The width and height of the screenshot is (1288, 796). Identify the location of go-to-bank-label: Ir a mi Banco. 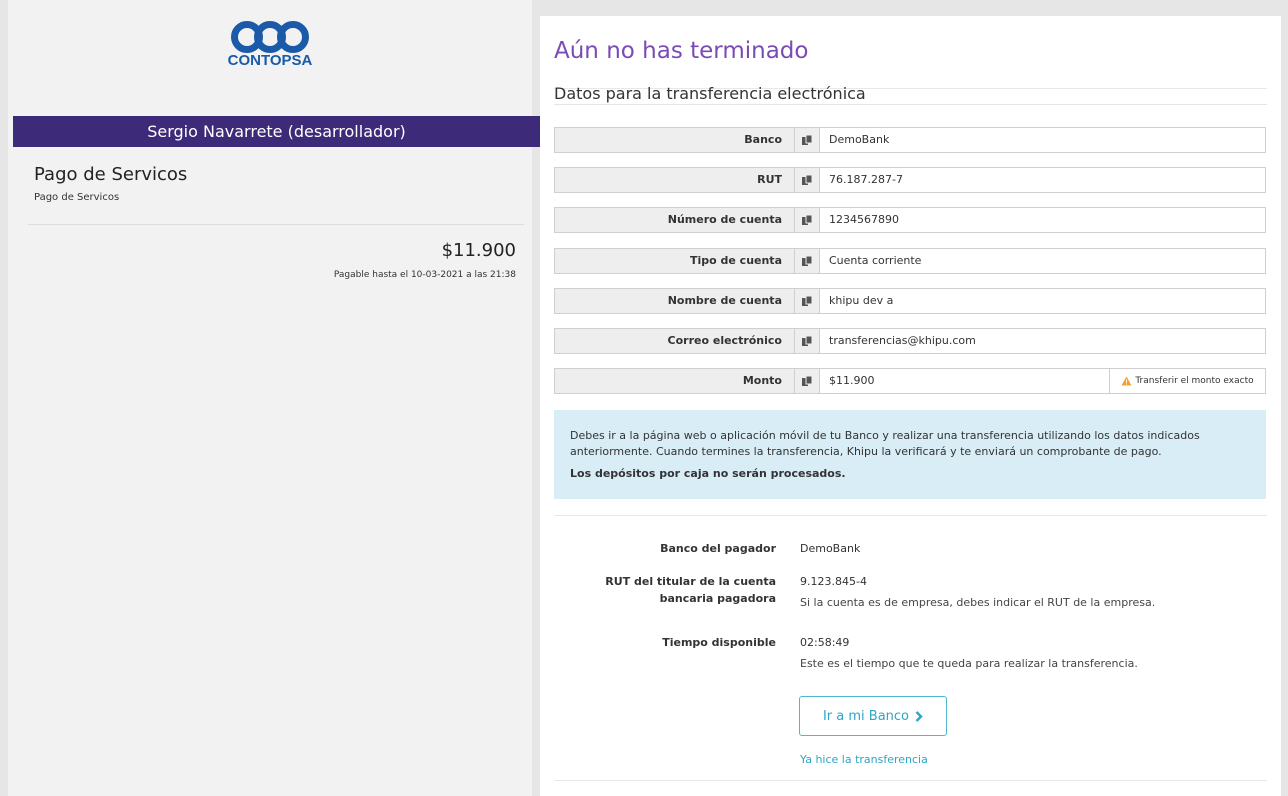
(866, 716).